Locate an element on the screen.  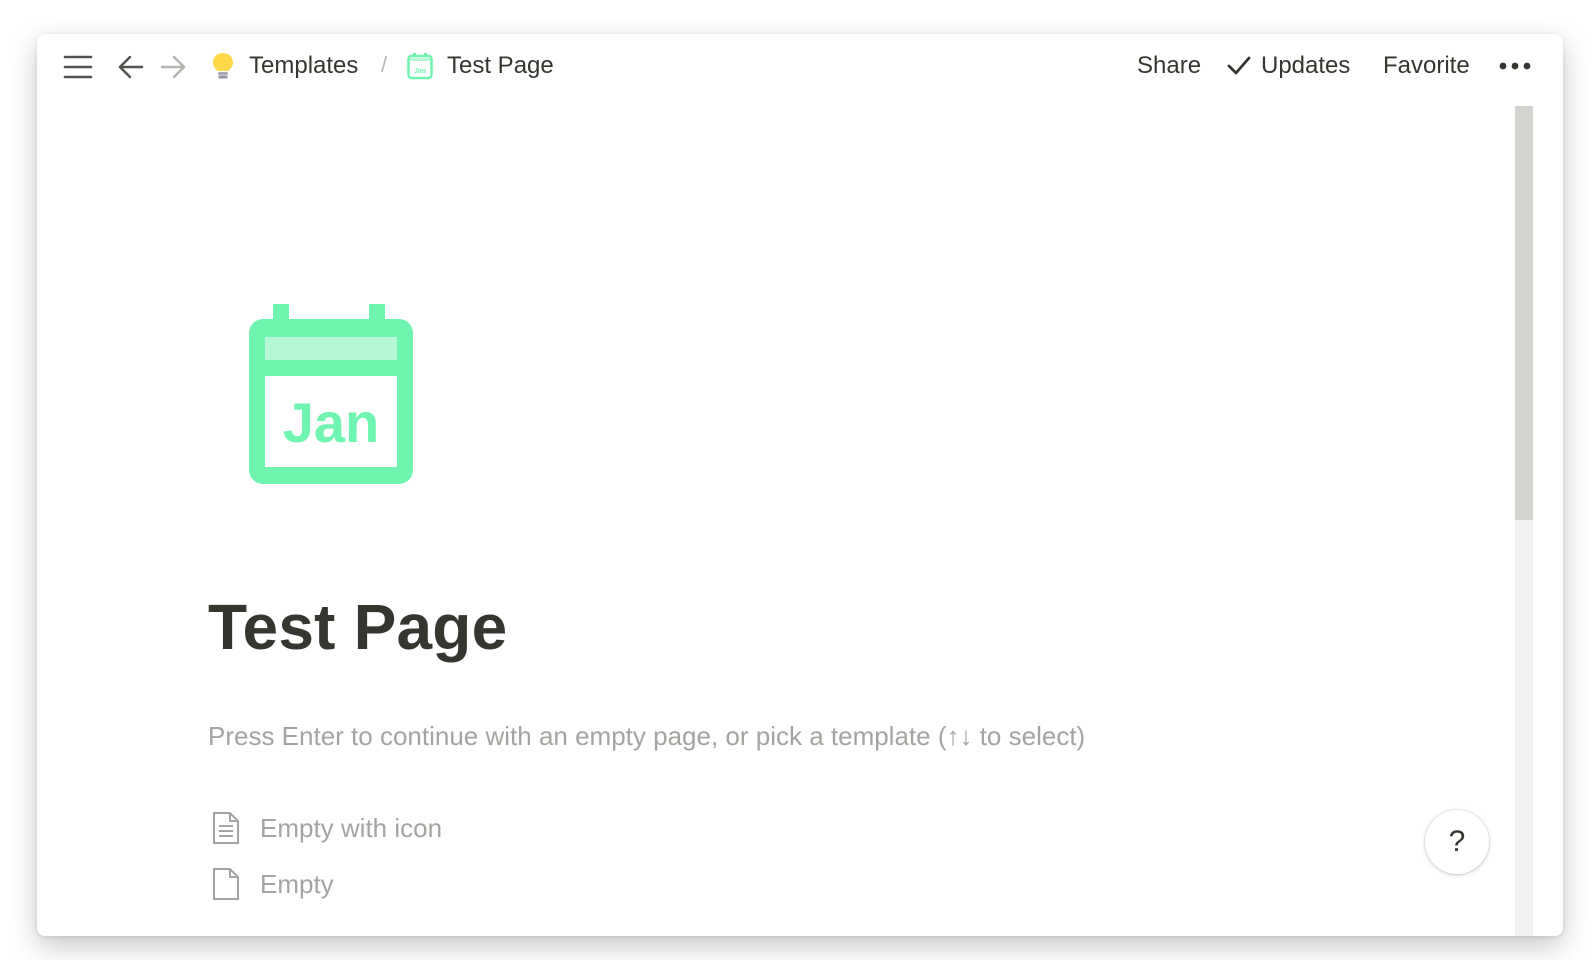
share-button: Share is located at coordinates (1169, 66).